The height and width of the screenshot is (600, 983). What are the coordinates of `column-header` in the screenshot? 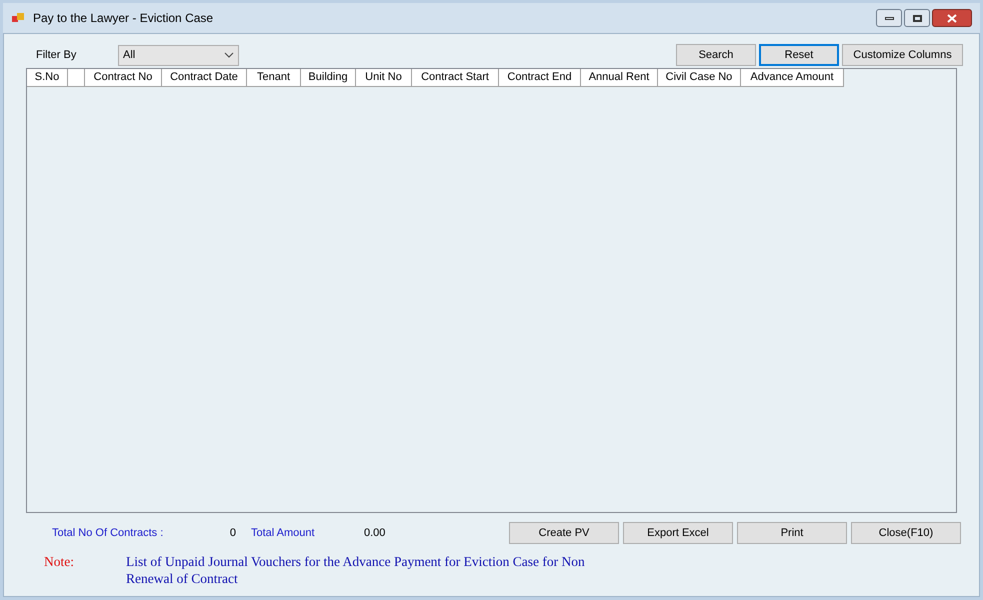 It's located at (76, 78).